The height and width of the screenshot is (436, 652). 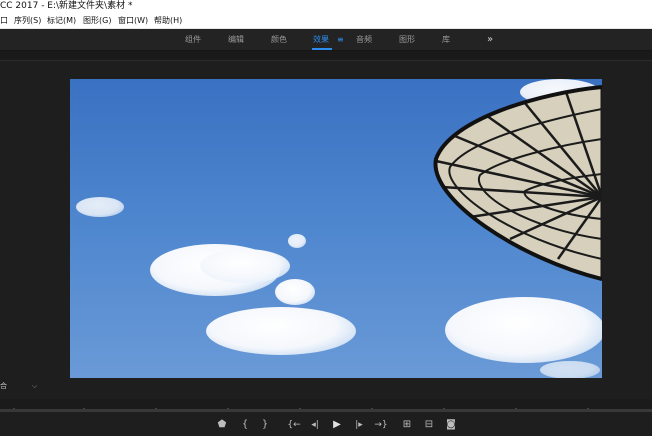 I want to click on step-back-button: ◂|, so click(x=315, y=425).